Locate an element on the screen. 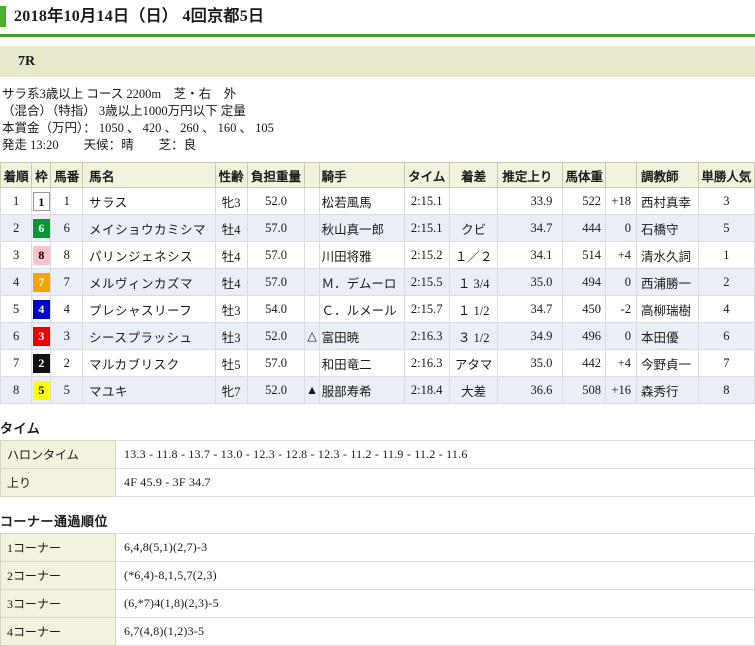 Image resolution: width=755 pixels, height=646 pixels. header-margin: 着差 is located at coordinates (473, 175).